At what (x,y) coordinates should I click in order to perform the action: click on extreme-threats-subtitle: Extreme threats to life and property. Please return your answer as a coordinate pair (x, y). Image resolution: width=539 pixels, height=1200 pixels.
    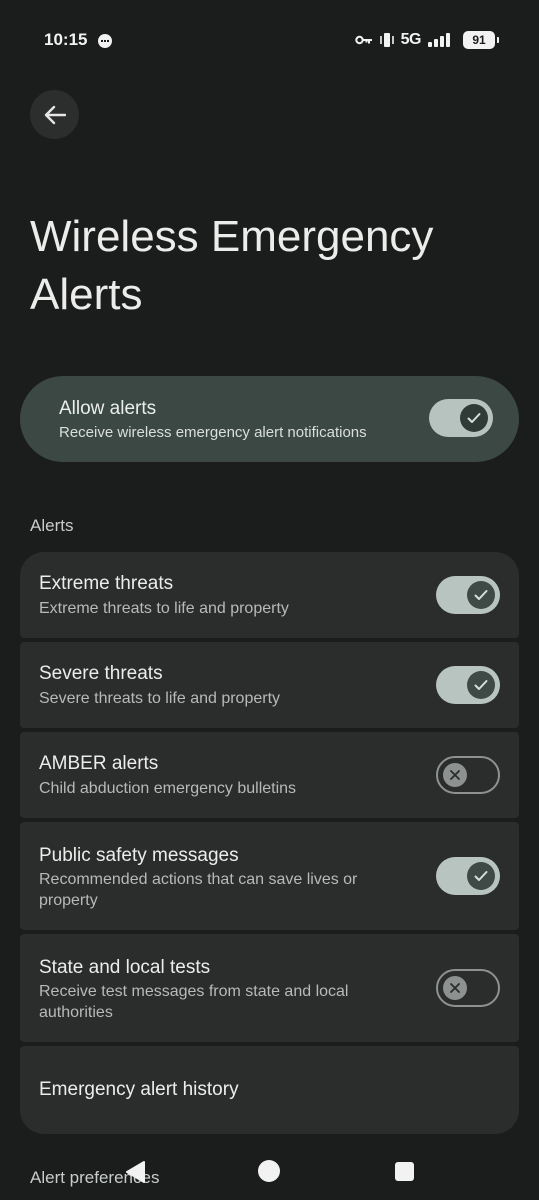
    Looking at the image, I should click on (164, 608).